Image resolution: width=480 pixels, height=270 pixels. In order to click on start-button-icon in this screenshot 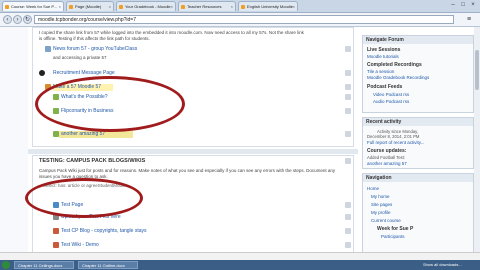, I will do `click(6, 265)`.